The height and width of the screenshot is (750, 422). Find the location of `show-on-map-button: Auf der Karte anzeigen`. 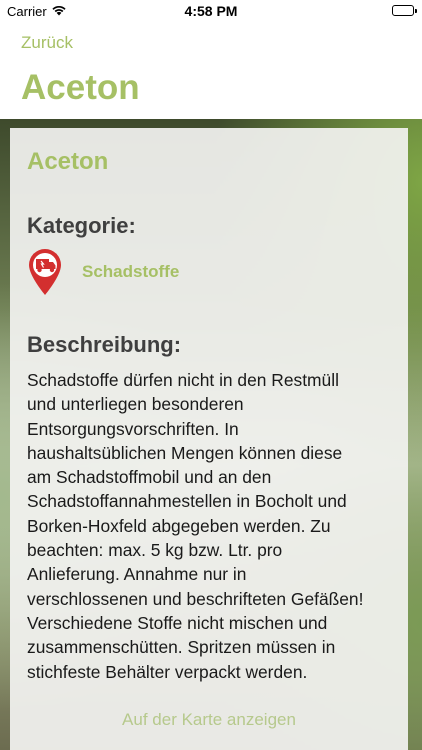

show-on-map-button: Auf der Karte anzeigen is located at coordinates (209, 720).